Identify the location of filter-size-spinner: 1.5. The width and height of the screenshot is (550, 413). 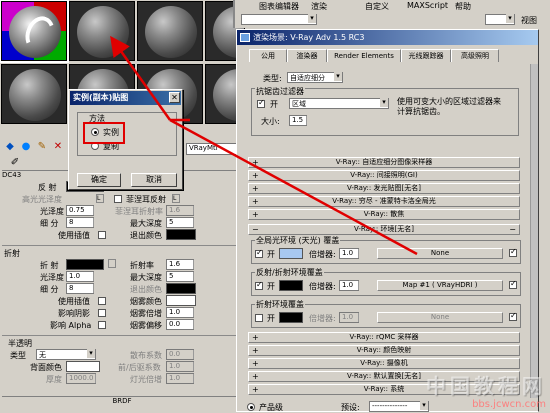
(301, 120).